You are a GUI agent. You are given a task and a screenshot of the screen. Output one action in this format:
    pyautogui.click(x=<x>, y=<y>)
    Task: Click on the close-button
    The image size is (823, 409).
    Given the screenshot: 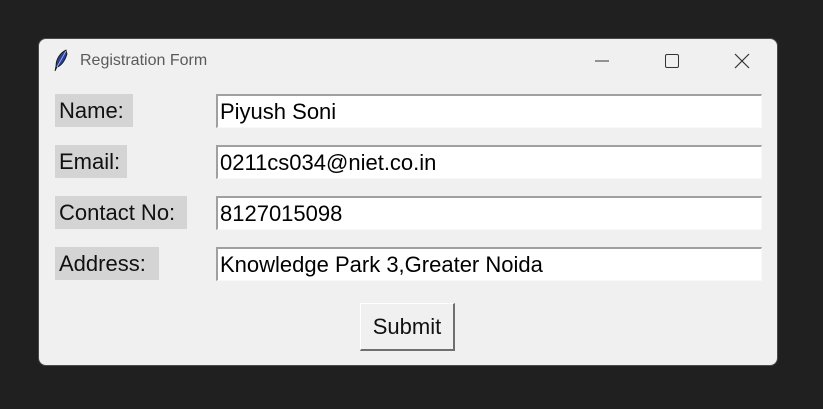 What is the action you would take?
    pyautogui.click(x=742, y=61)
    